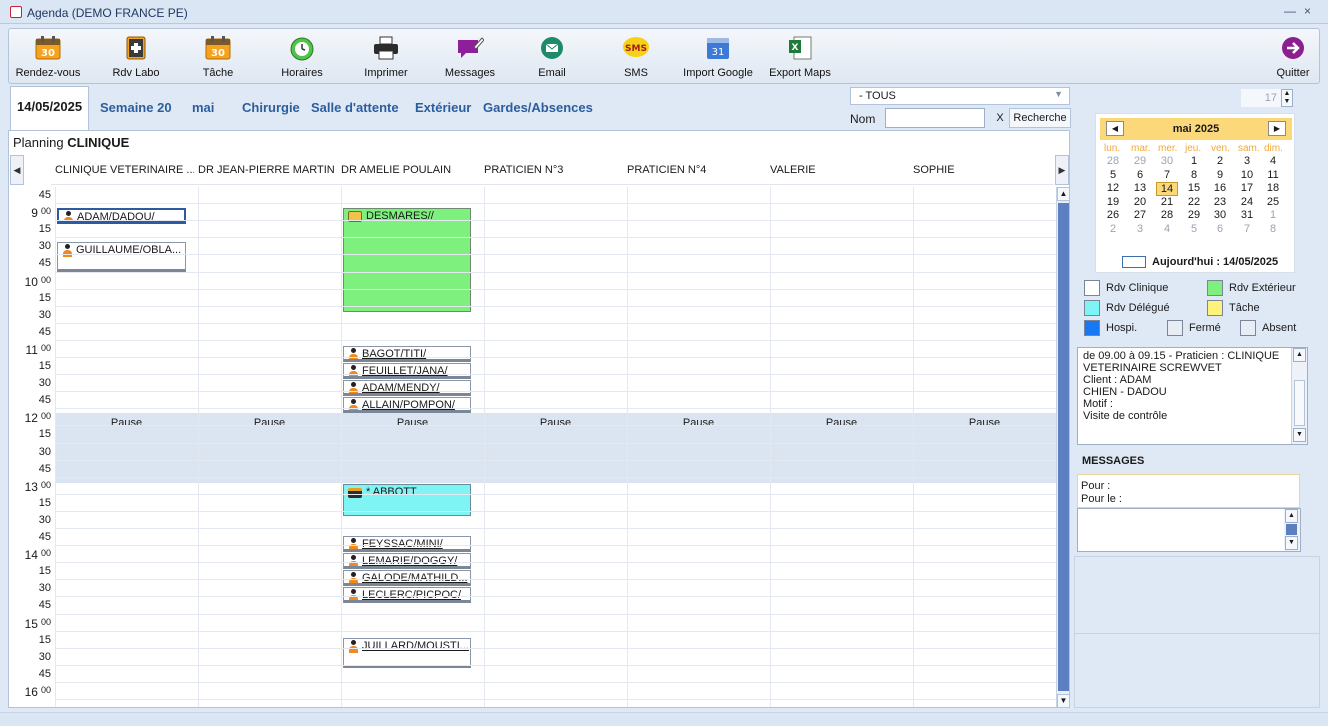 This screenshot has height=726, width=1328. Describe the element at coordinates (1189, 530) in the screenshot. I see `message-text-area: ▲ ▼` at that location.